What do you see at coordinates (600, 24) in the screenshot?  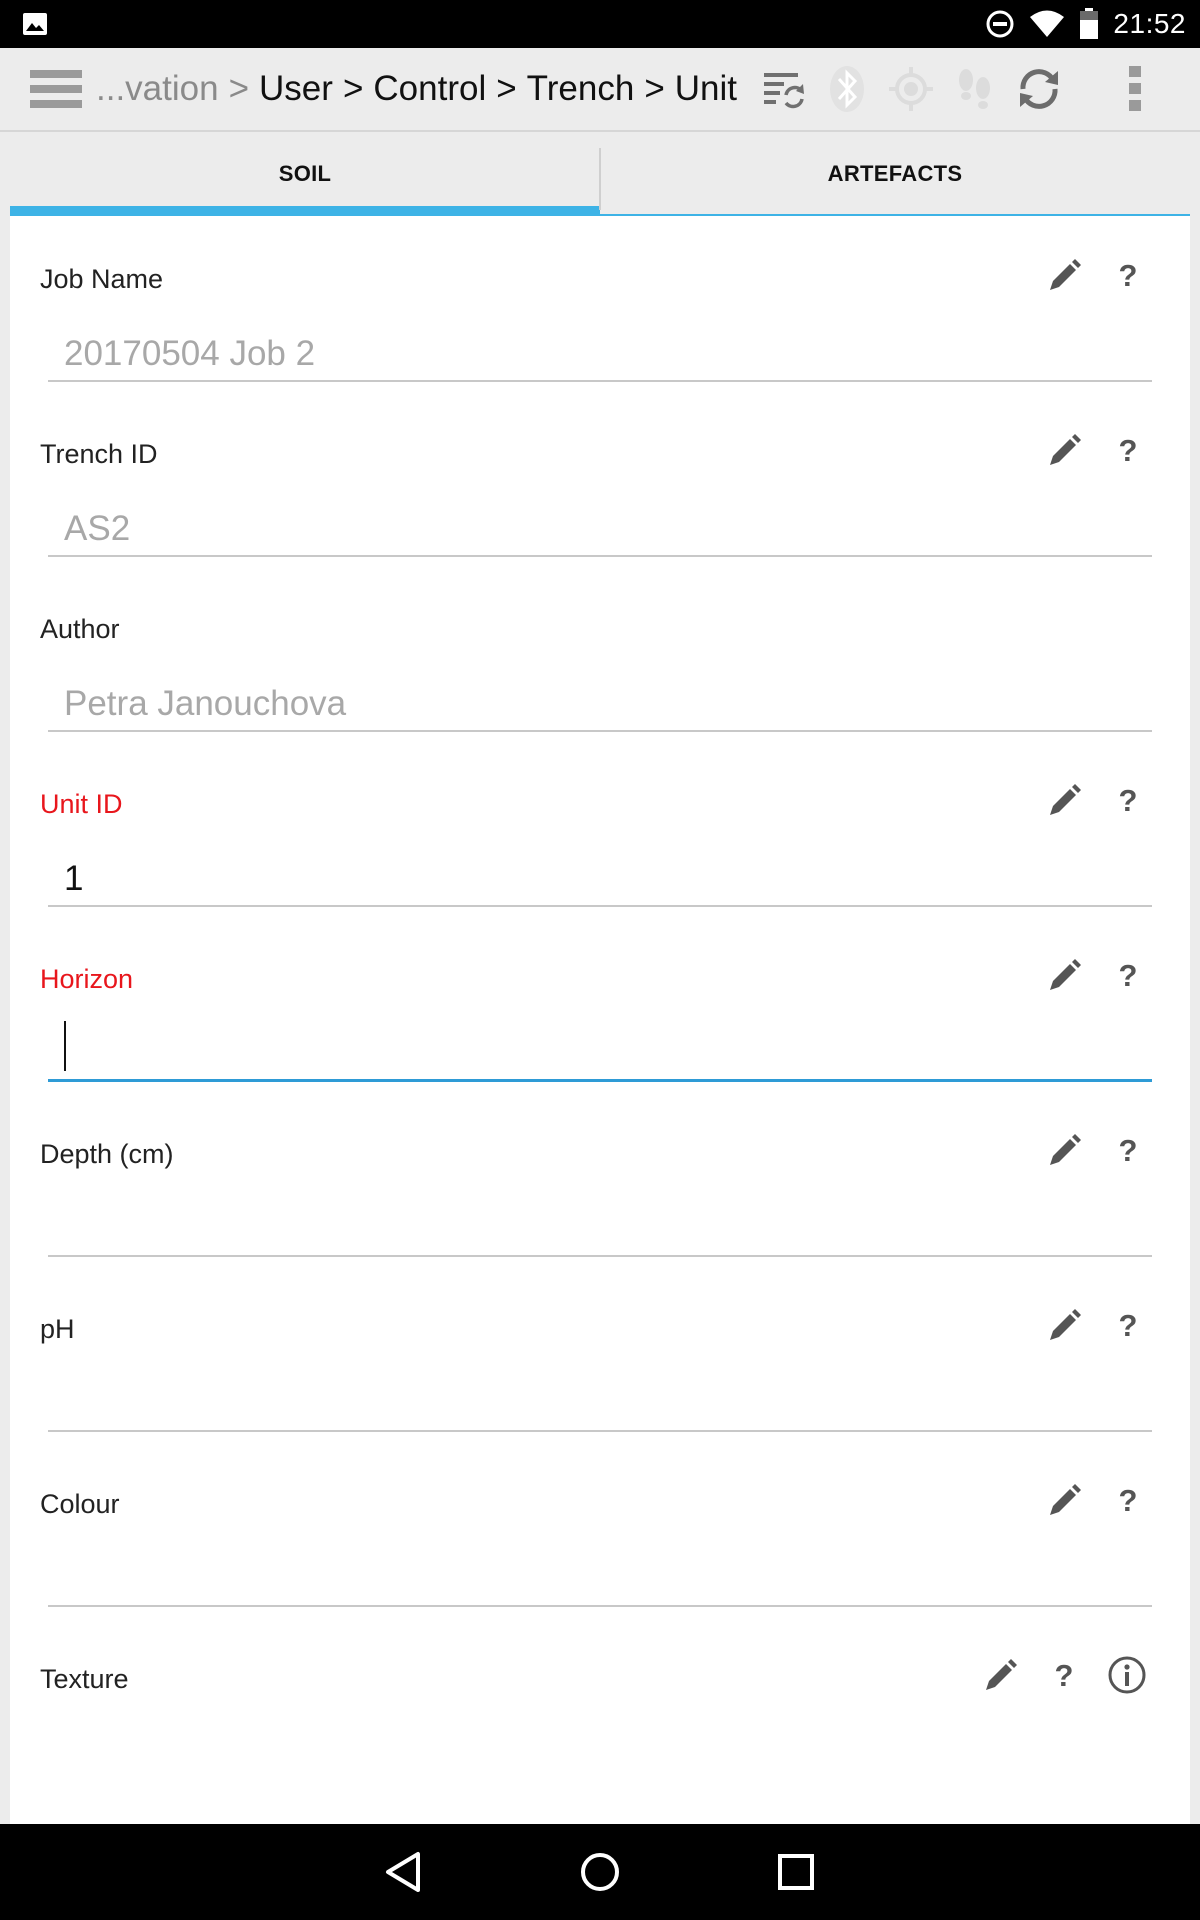 I see `status-bar: 21:52` at bounding box center [600, 24].